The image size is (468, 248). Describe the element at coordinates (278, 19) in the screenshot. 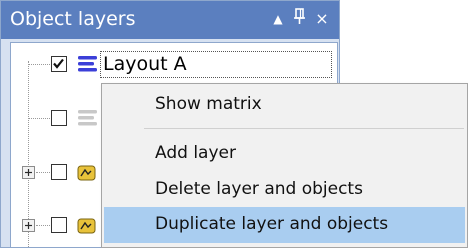

I see `dropdown-arrow-icon: ▲` at that location.